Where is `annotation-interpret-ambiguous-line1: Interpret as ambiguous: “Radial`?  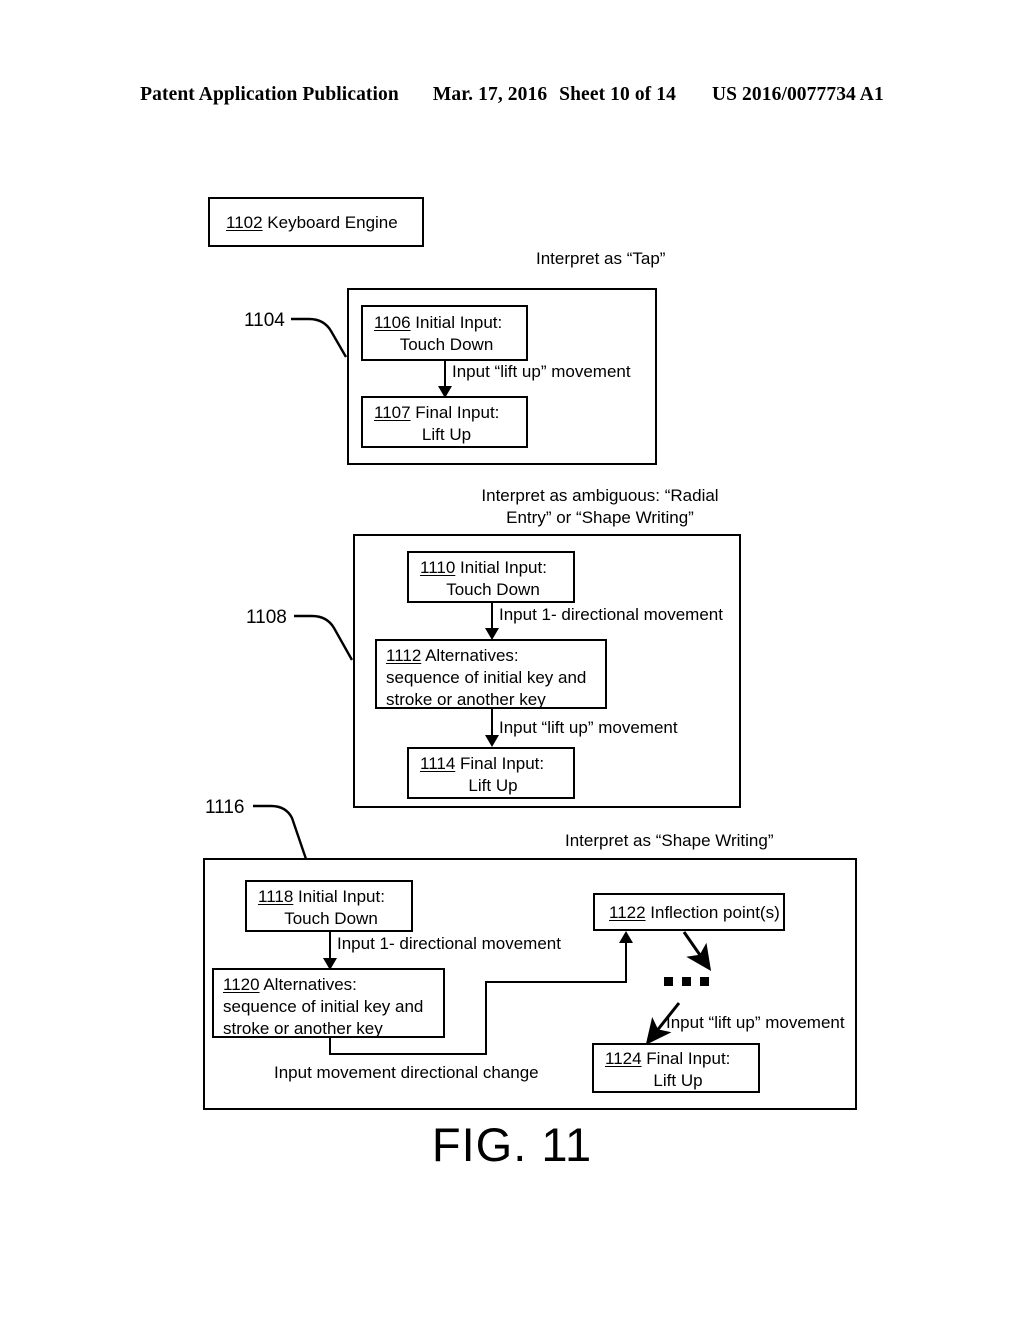
annotation-interpret-ambiguous-line1: Interpret as ambiguous: “Radial is located at coordinates (600, 495).